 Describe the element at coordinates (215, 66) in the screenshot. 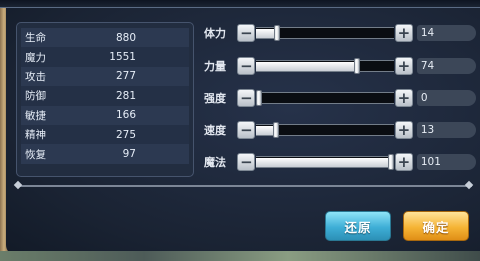

I see `slider-label: 力量` at that location.